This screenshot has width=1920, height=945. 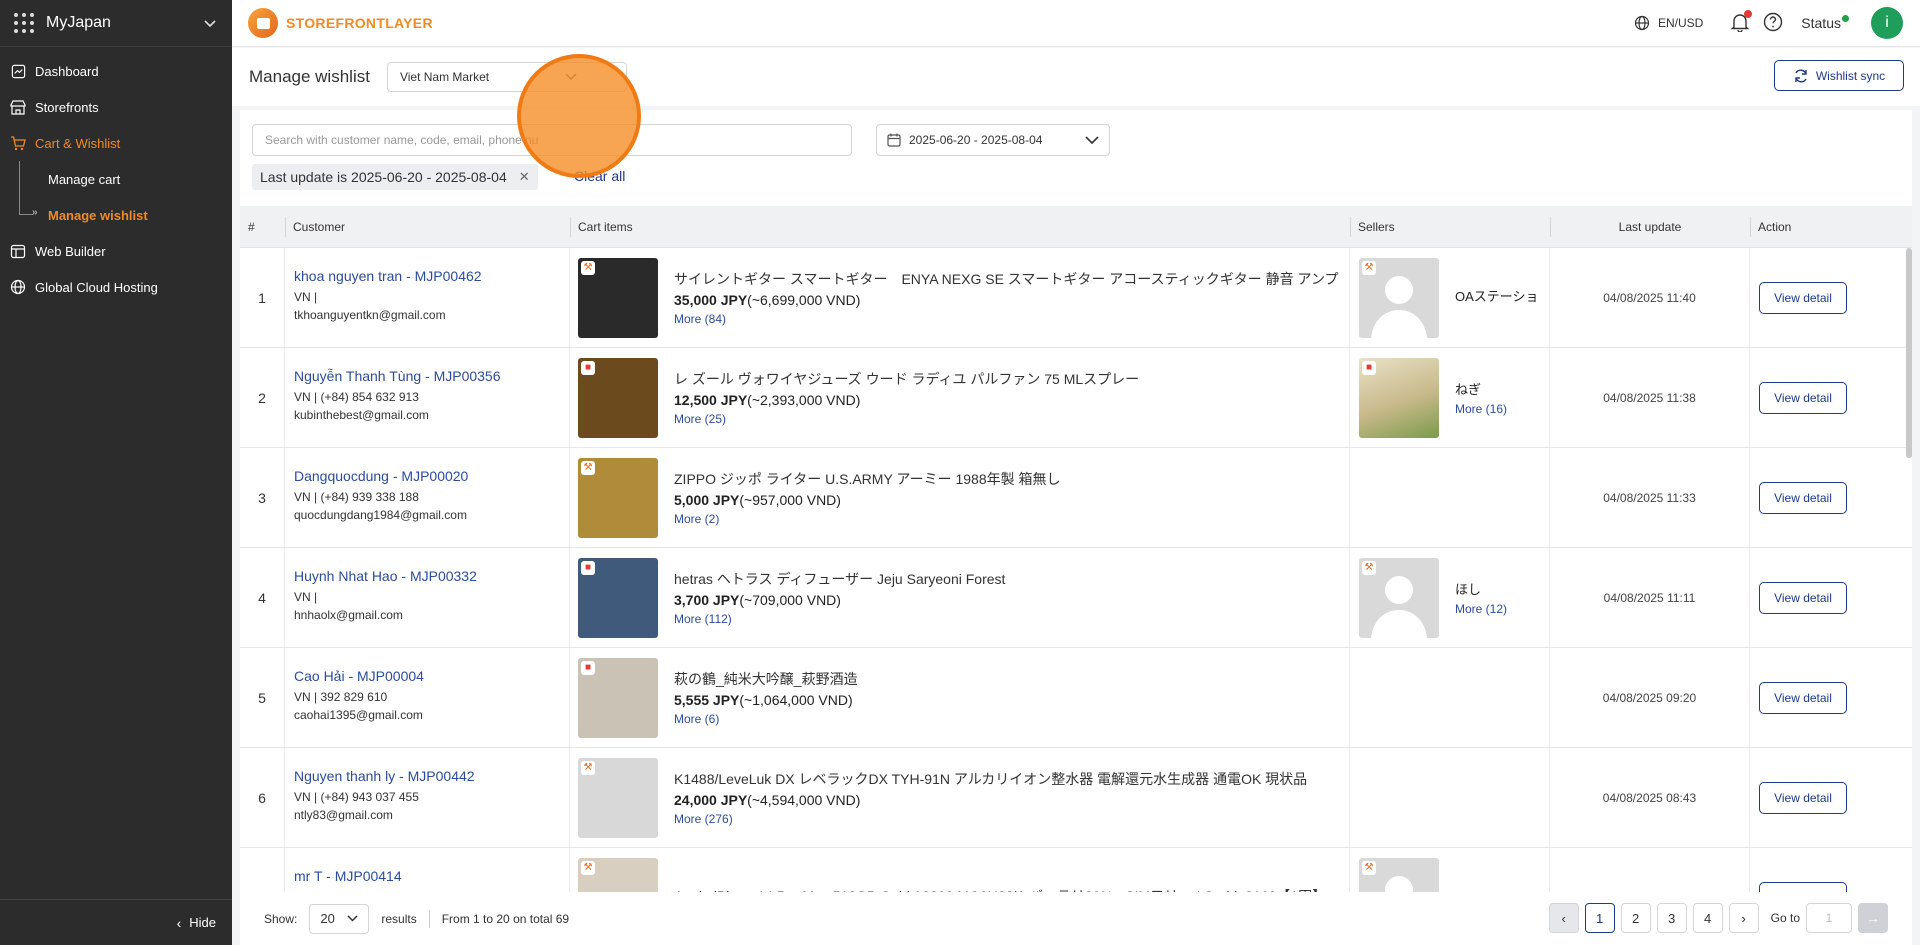 What do you see at coordinates (431, 876) in the screenshot?
I see `customer-name-link: mr T - MJP00414` at bounding box center [431, 876].